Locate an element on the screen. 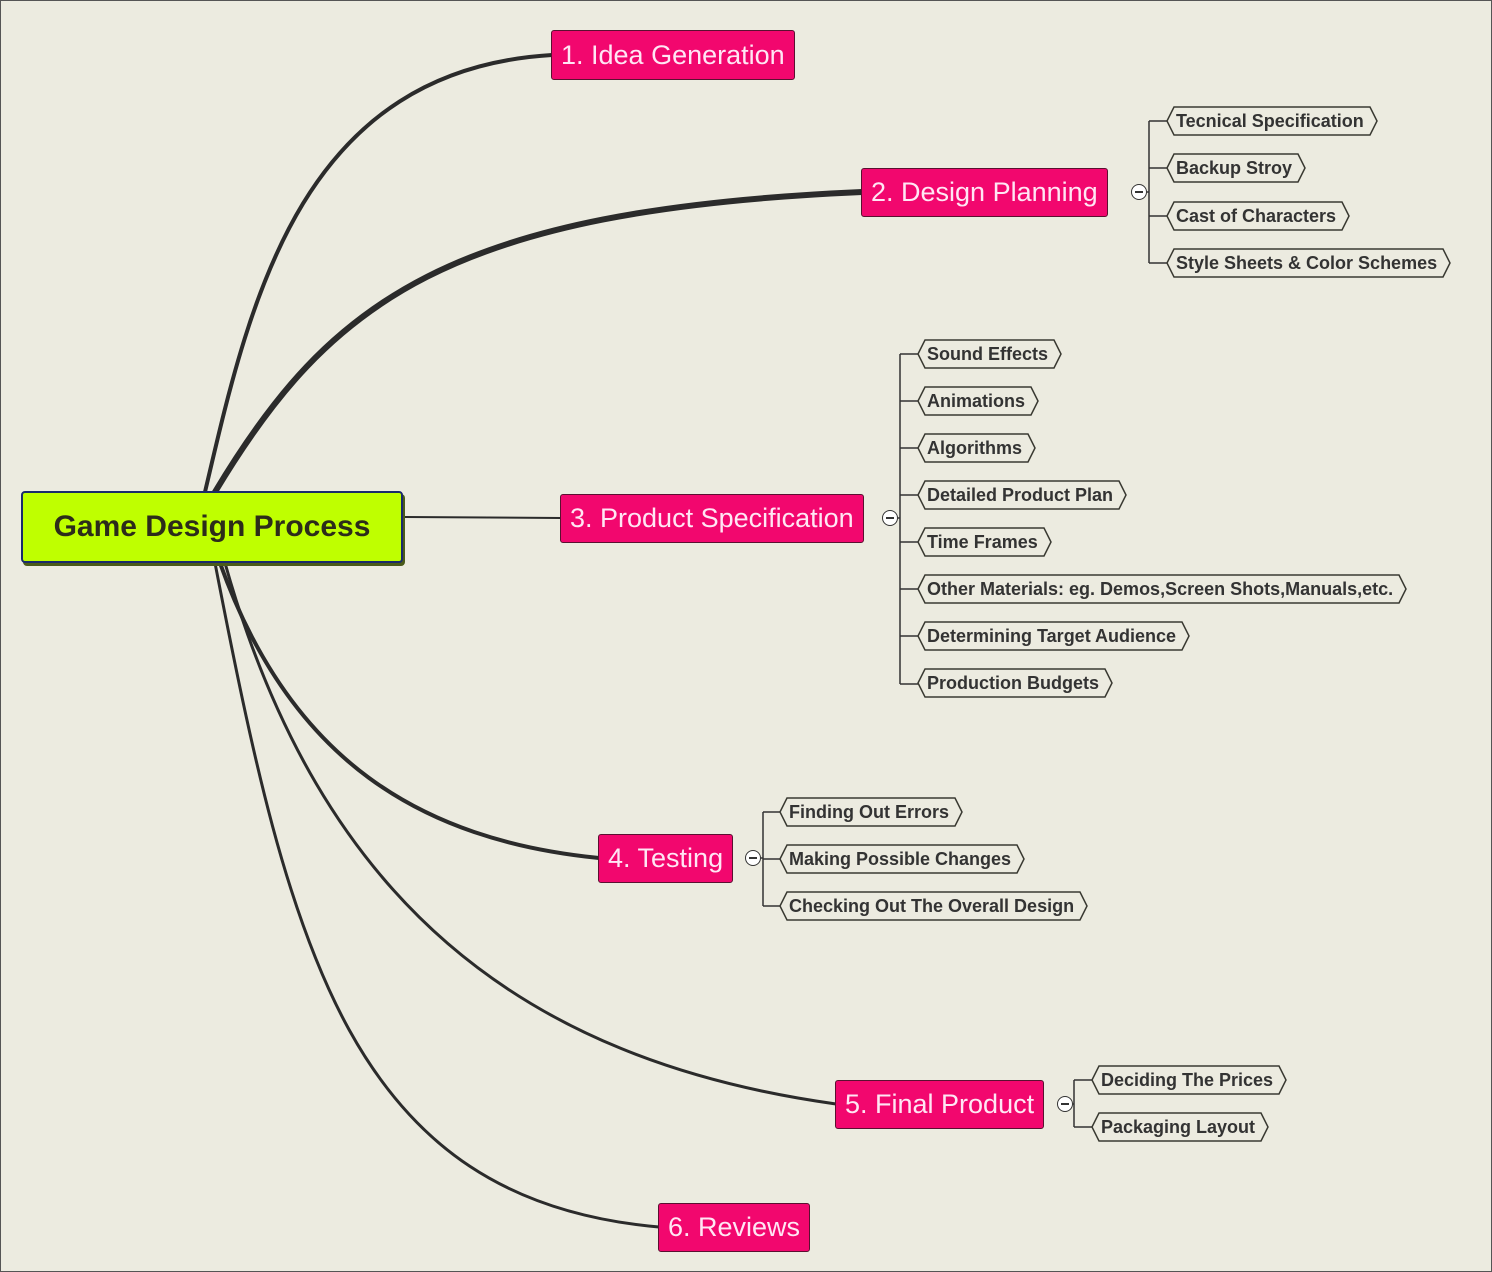  subtopic: Sound Effects is located at coordinates (989, 354).